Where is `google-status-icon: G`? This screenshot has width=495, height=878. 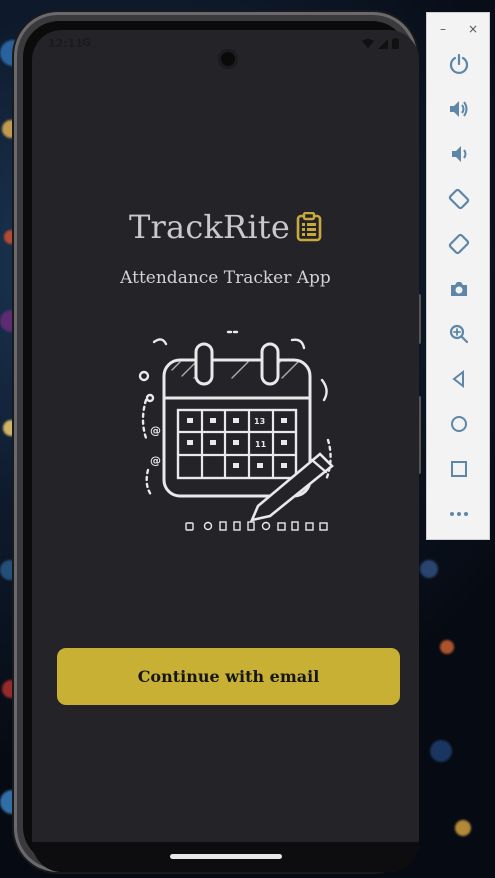
google-status-icon: G is located at coordinates (87, 42).